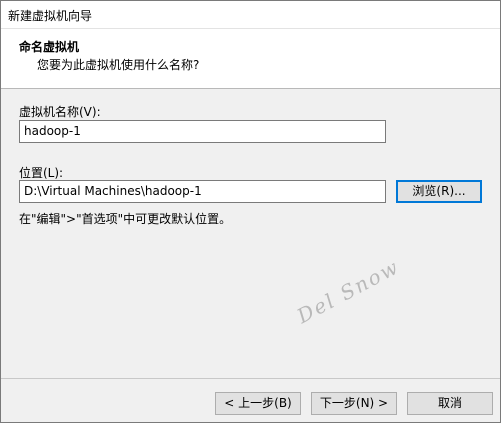 The height and width of the screenshot is (423, 501). What do you see at coordinates (60, 112) in the screenshot?
I see `vm-name-label: 虚拟机名称(V):` at bounding box center [60, 112].